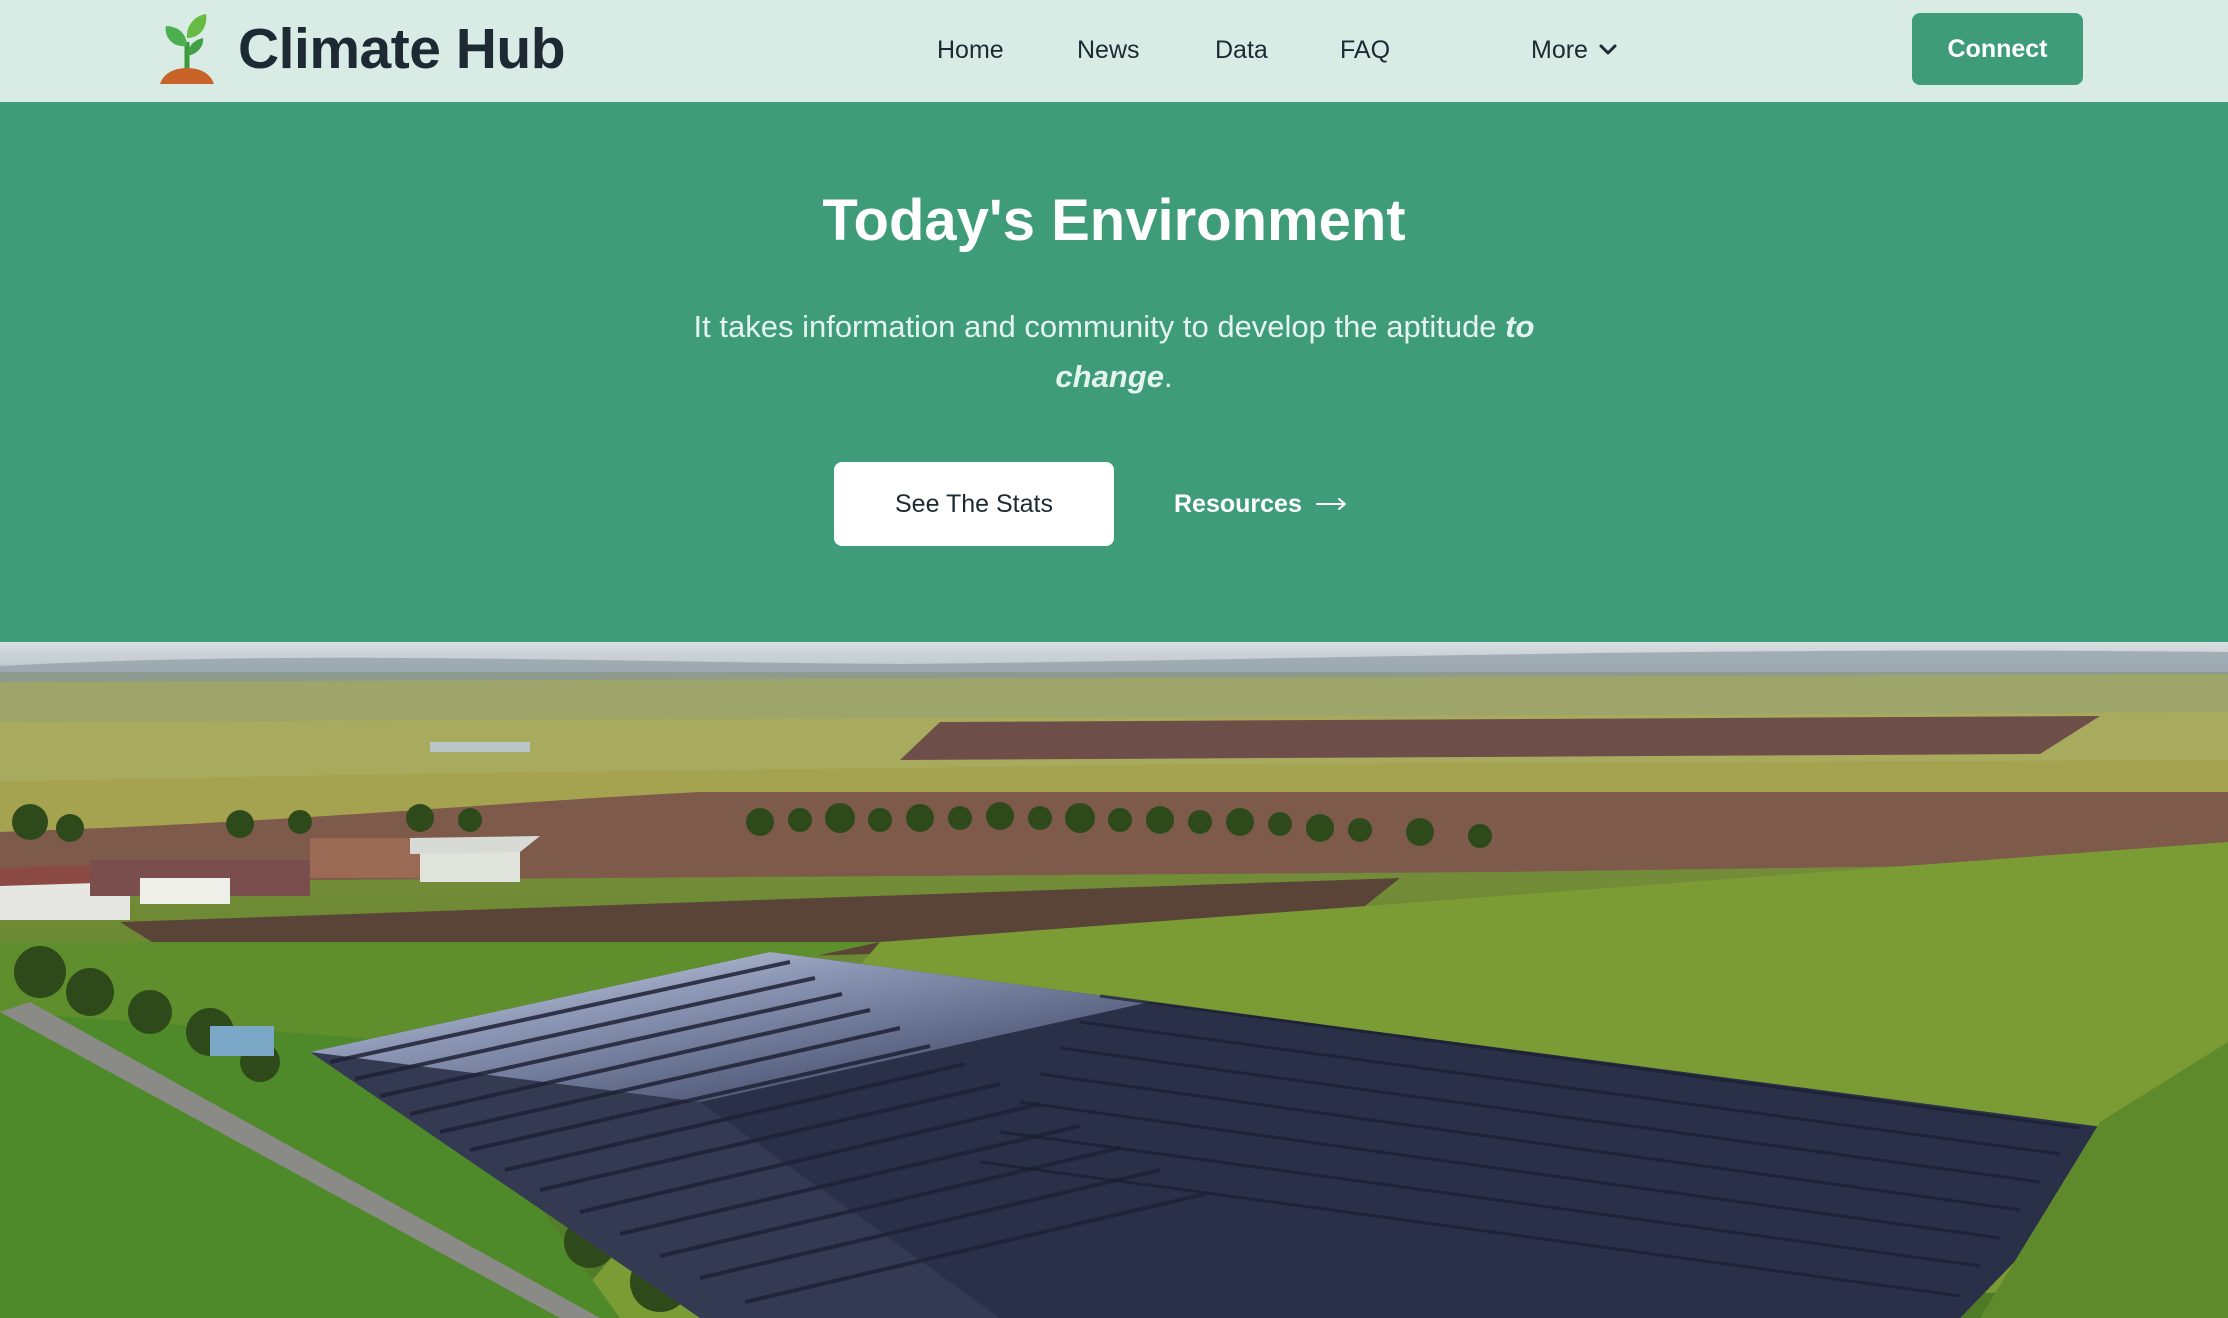 The height and width of the screenshot is (1318, 2228). What do you see at coordinates (1997, 49) in the screenshot?
I see `connect-button: Connect` at bounding box center [1997, 49].